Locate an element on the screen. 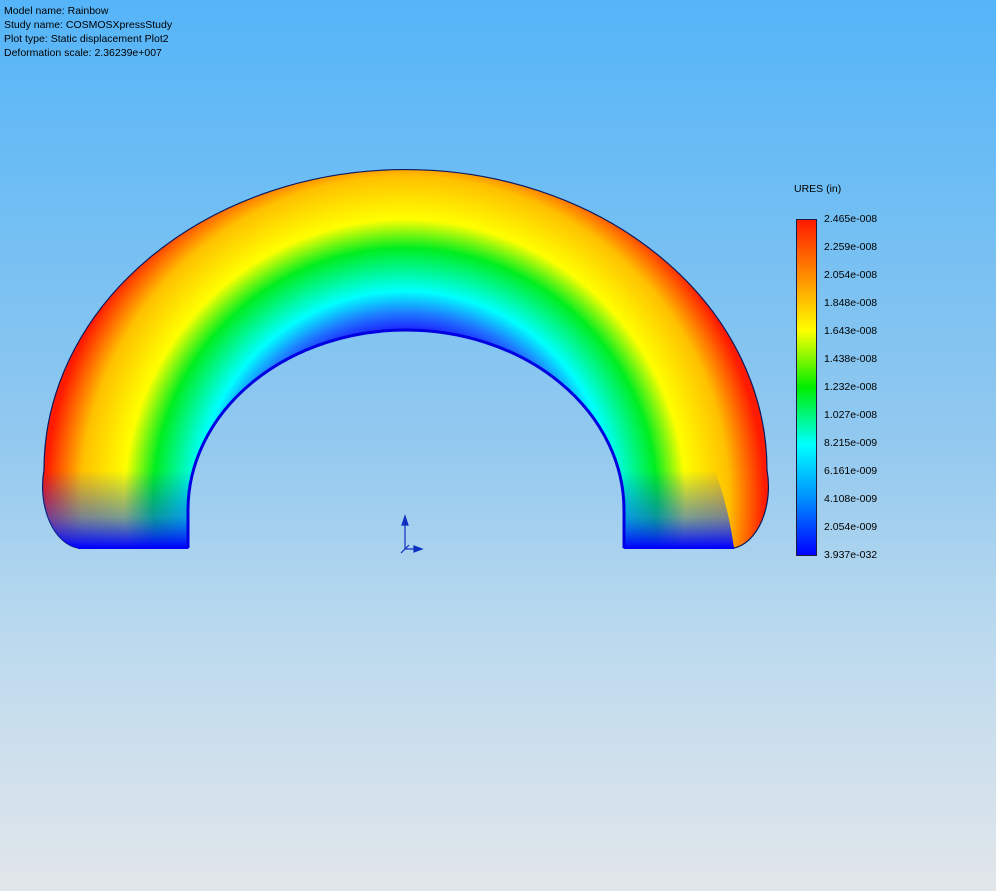  legend-value-label: 1.848e-008 is located at coordinates (851, 303).